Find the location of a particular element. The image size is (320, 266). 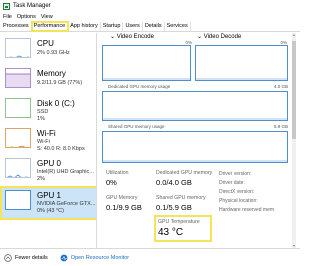

resource-name: GPU 1 is located at coordinates (49, 195).